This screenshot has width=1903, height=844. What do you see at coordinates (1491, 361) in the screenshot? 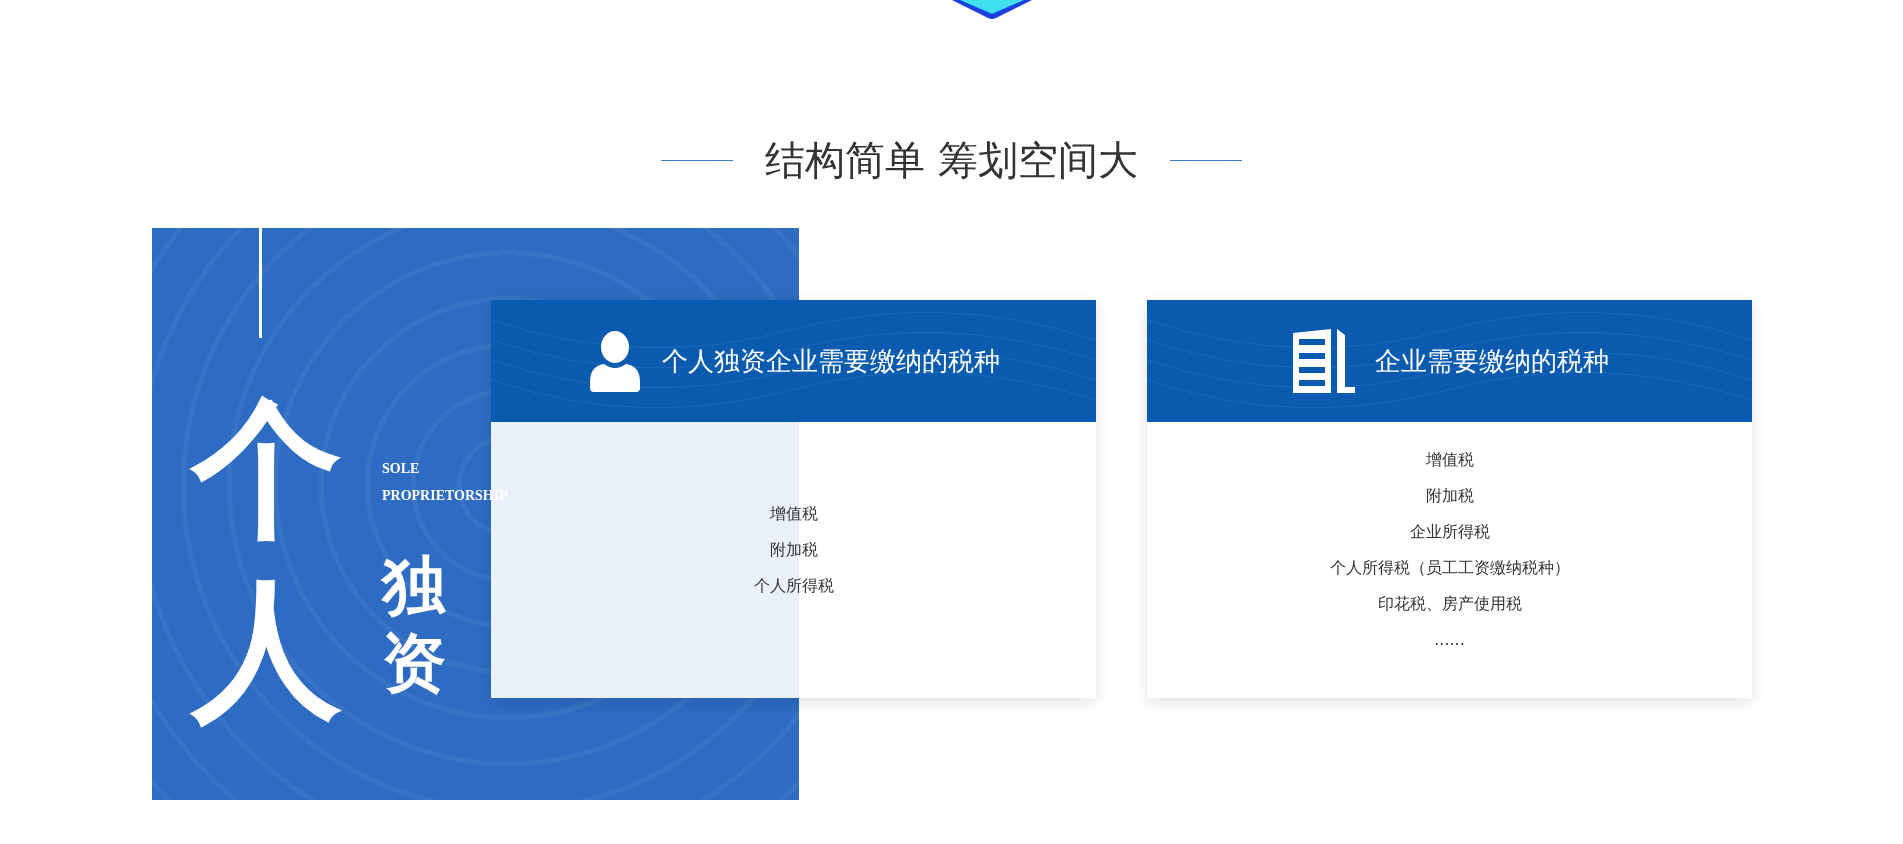
I see `card-title: 企业需要缴纳的税种` at bounding box center [1491, 361].